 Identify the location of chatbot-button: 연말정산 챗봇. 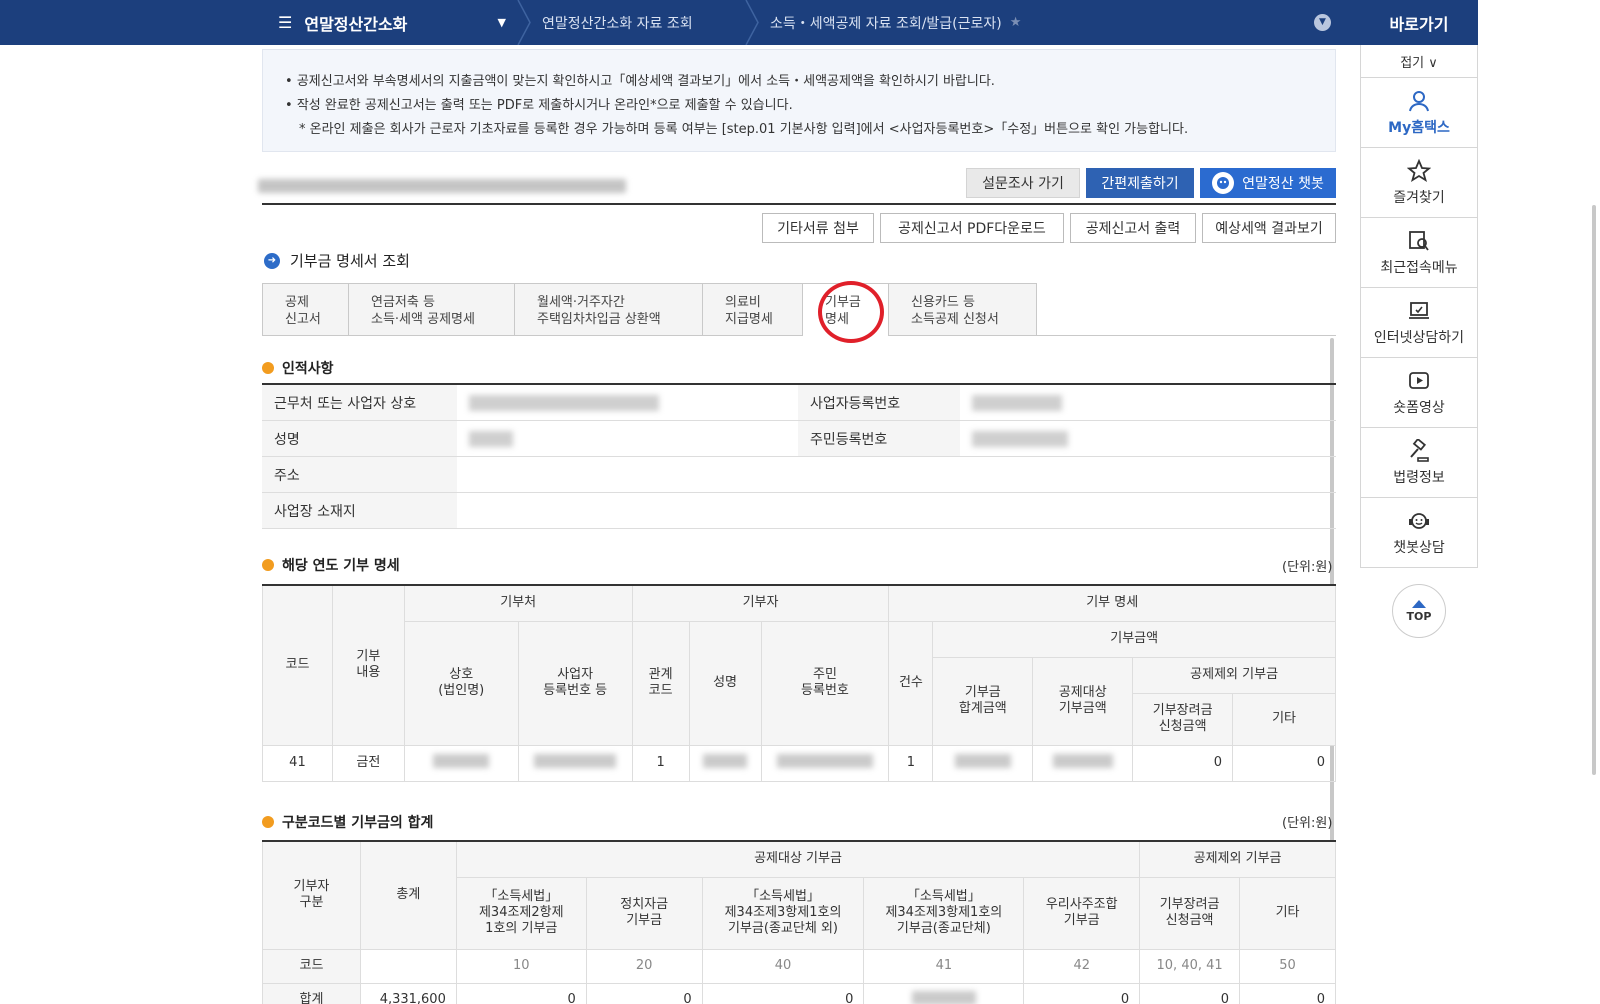
(1268, 183).